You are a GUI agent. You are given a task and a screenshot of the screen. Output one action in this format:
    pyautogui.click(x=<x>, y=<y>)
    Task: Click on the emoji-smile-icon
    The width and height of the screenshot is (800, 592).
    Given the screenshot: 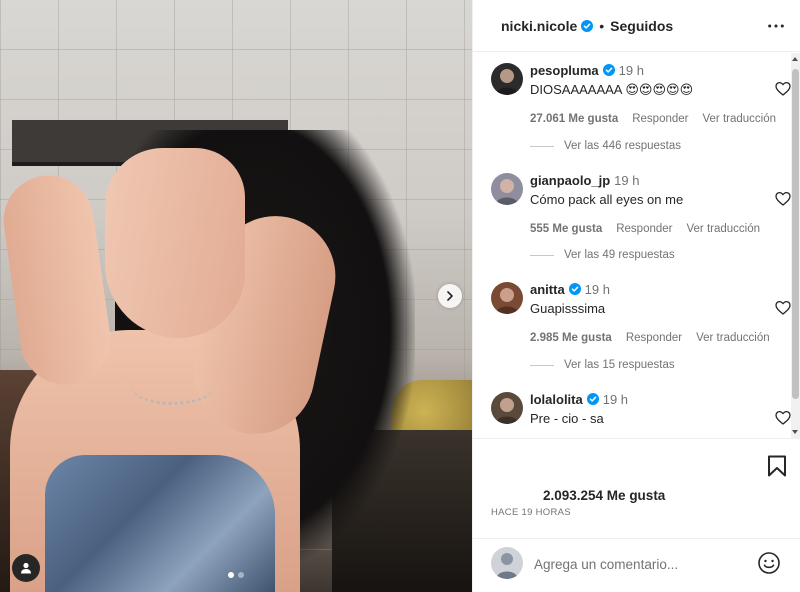 What is the action you would take?
    pyautogui.click(x=769, y=563)
    